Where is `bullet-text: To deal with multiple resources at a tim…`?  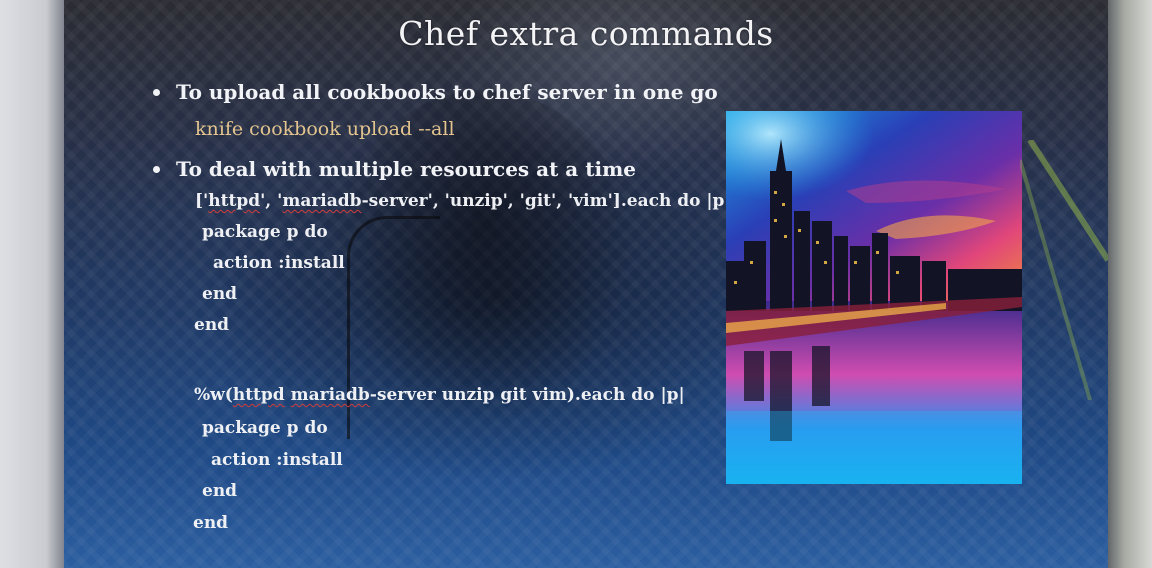
bullet-text: To deal with multiple resources at a tim… is located at coordinates (406, 169).